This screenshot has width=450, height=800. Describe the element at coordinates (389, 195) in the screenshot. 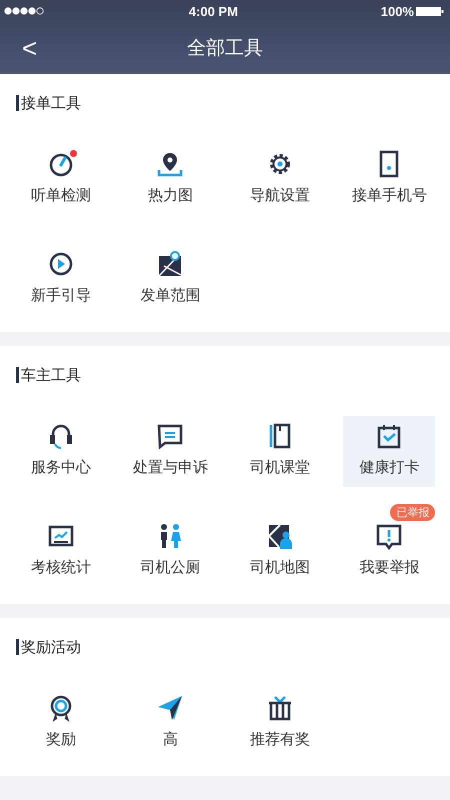

I see `tool-label: 接单手机号` at that location.